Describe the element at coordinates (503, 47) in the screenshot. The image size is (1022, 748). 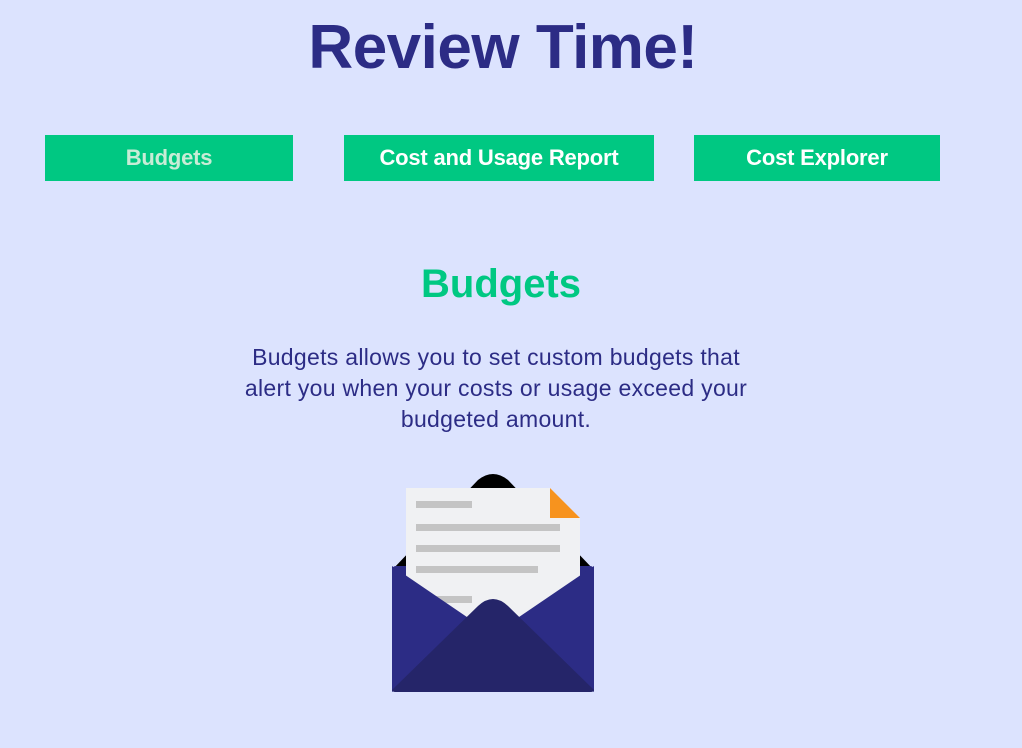
I see `page-title: Review Time!` at that location.